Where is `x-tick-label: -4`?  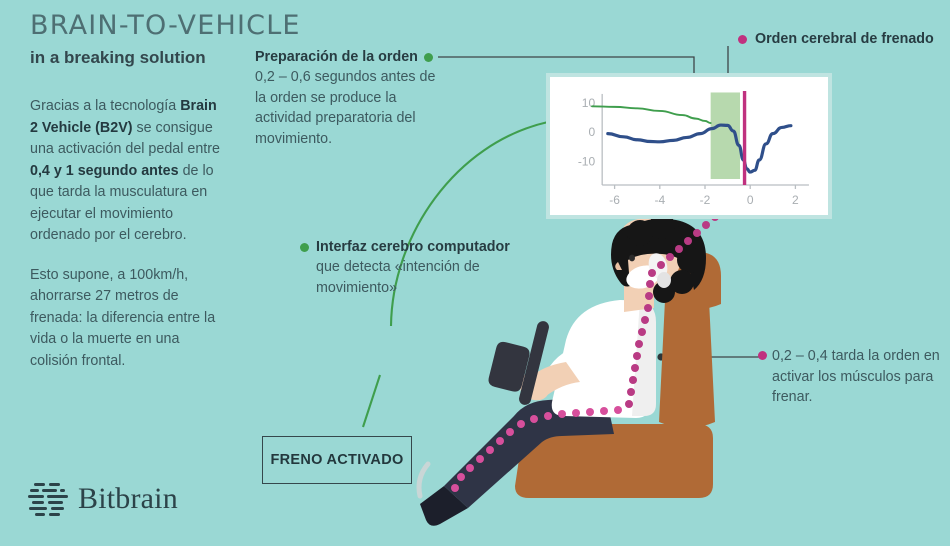 x-tick-label: -4 is located at coordinates (659, 200).